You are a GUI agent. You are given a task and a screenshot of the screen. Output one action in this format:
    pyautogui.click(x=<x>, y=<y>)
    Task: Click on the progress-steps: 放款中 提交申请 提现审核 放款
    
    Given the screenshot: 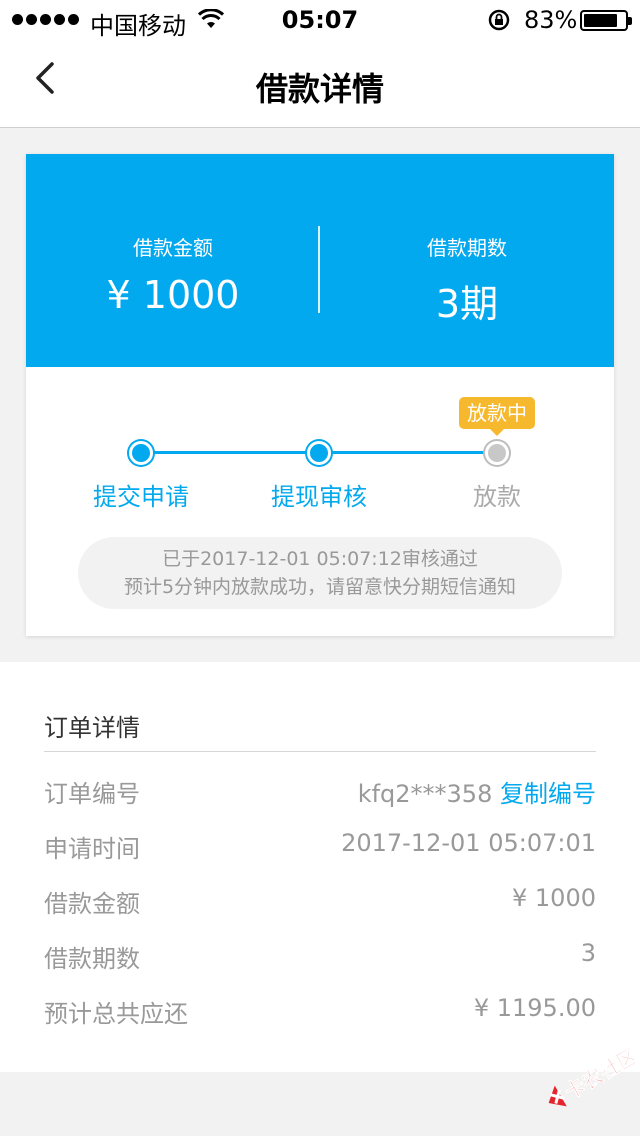 What is the action you would take?
    pyautogui.click(x=320, y=447)
    